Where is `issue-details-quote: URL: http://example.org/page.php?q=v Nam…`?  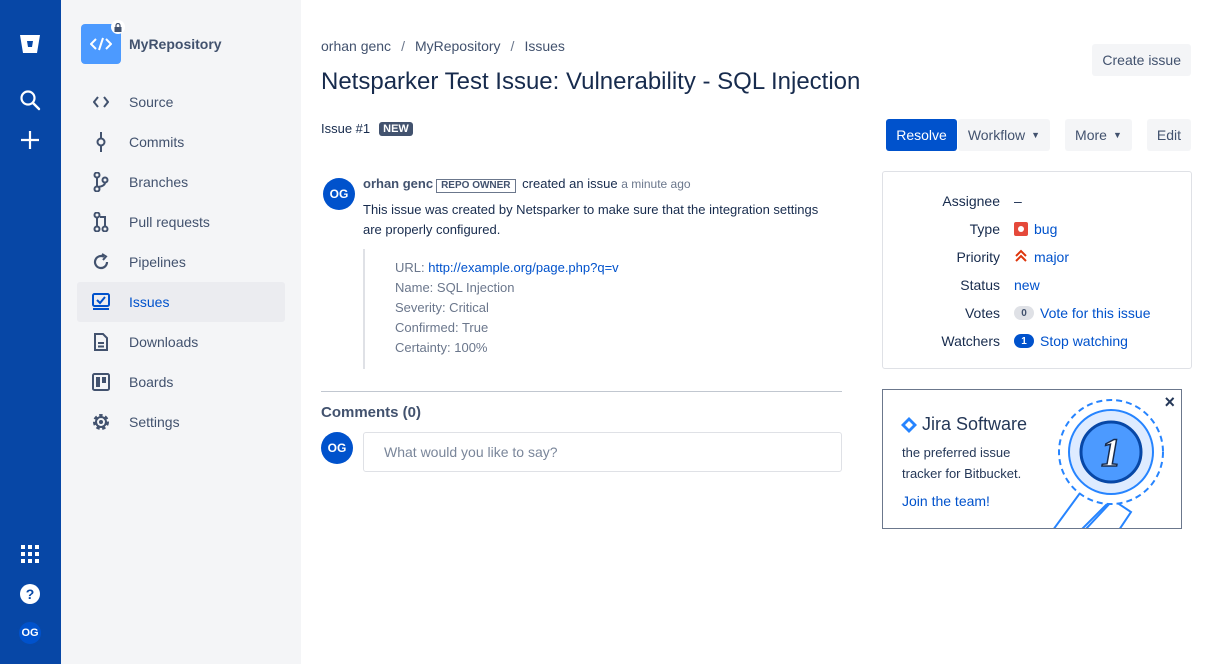
issue-details-quote: URL: http://example.org/page.php?q=v Nam… is located at coordinates (491, 309).